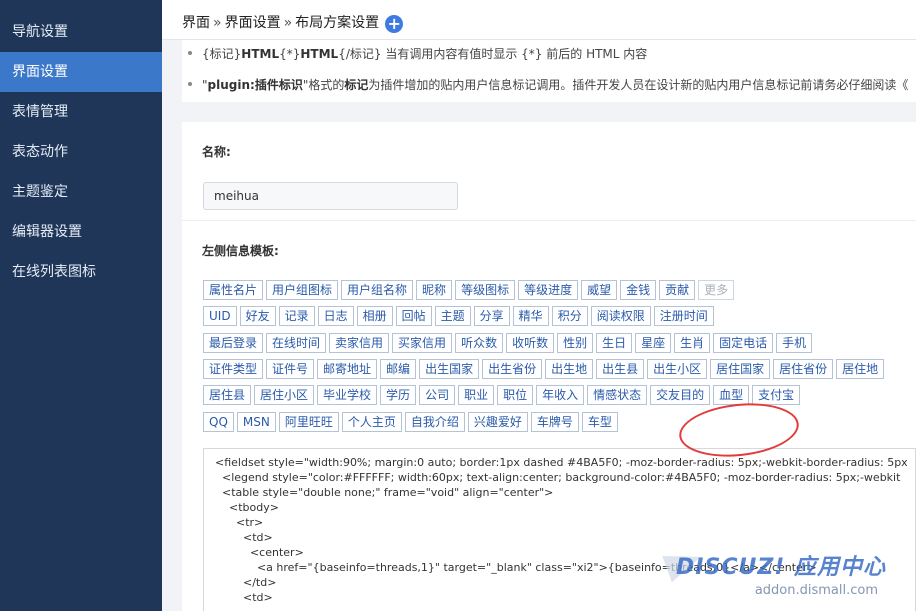 The image size is (916, 611). What do you see at coordinates (398, 395) in the screenshot?
I see `template-tag: 学历` at bounding box center [398, 395].